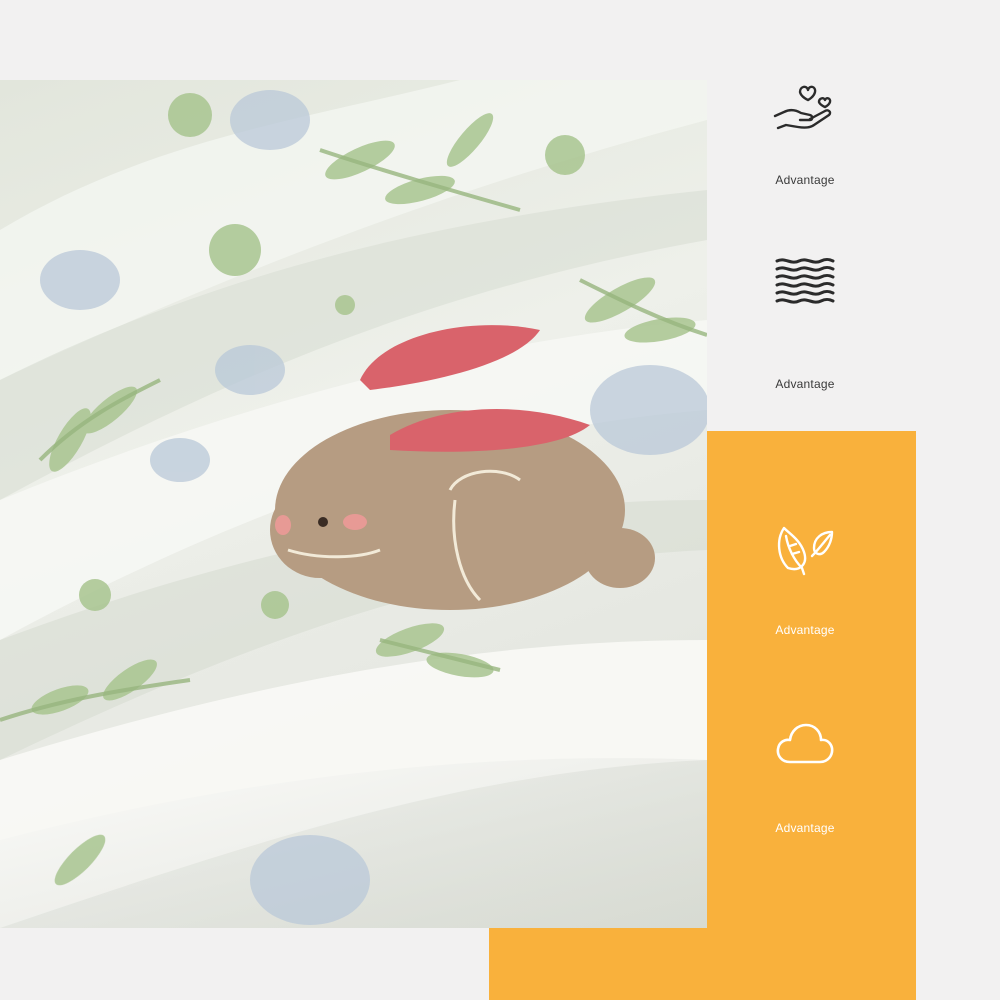 The height and width of the screenshot is (1000, 1000). What do you see at coordinates (805, 284) in the screenshot?
I see `waves-icon` at bounding box center [805, 284].